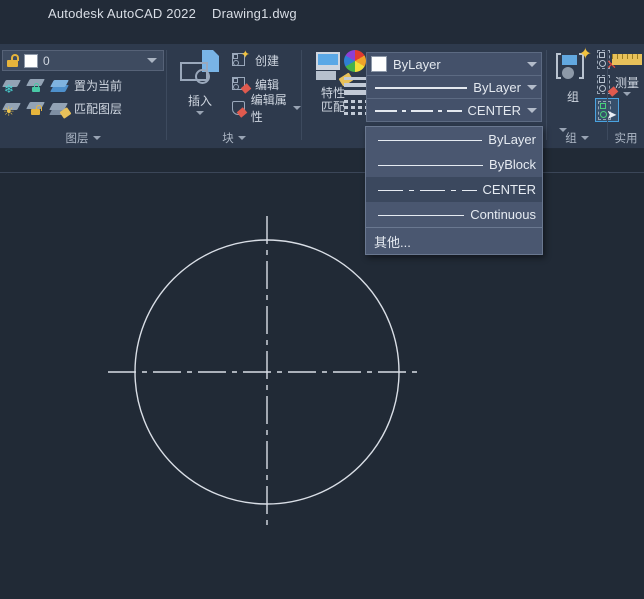 The height and width of the screenshot is (599, 644). What do you see at coordinates (31, 60) in the screenshot?
I see `layer-color-swatch` at bounding box center [31, 60].